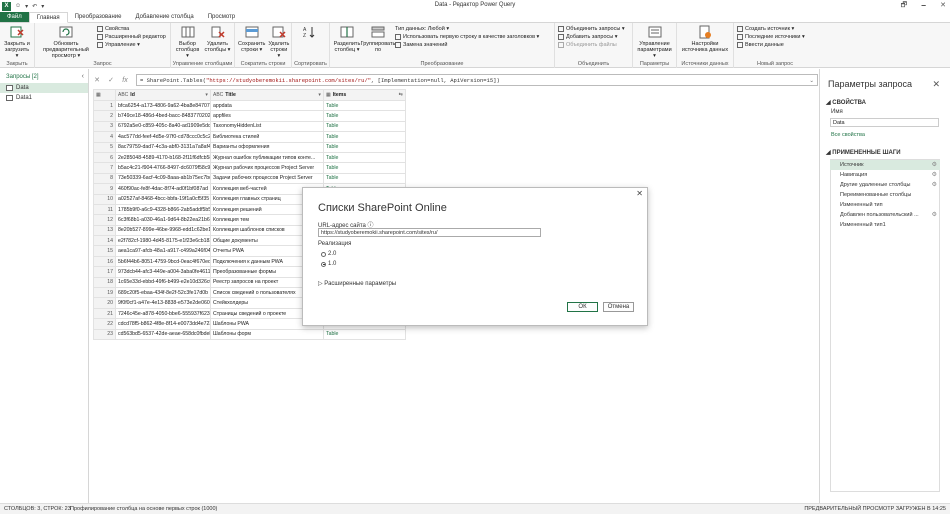 This screenshot has height=515, width=950. Describe the element at coordinates (104, 126) in the screenshot. I see `row-number: 3` at that location.